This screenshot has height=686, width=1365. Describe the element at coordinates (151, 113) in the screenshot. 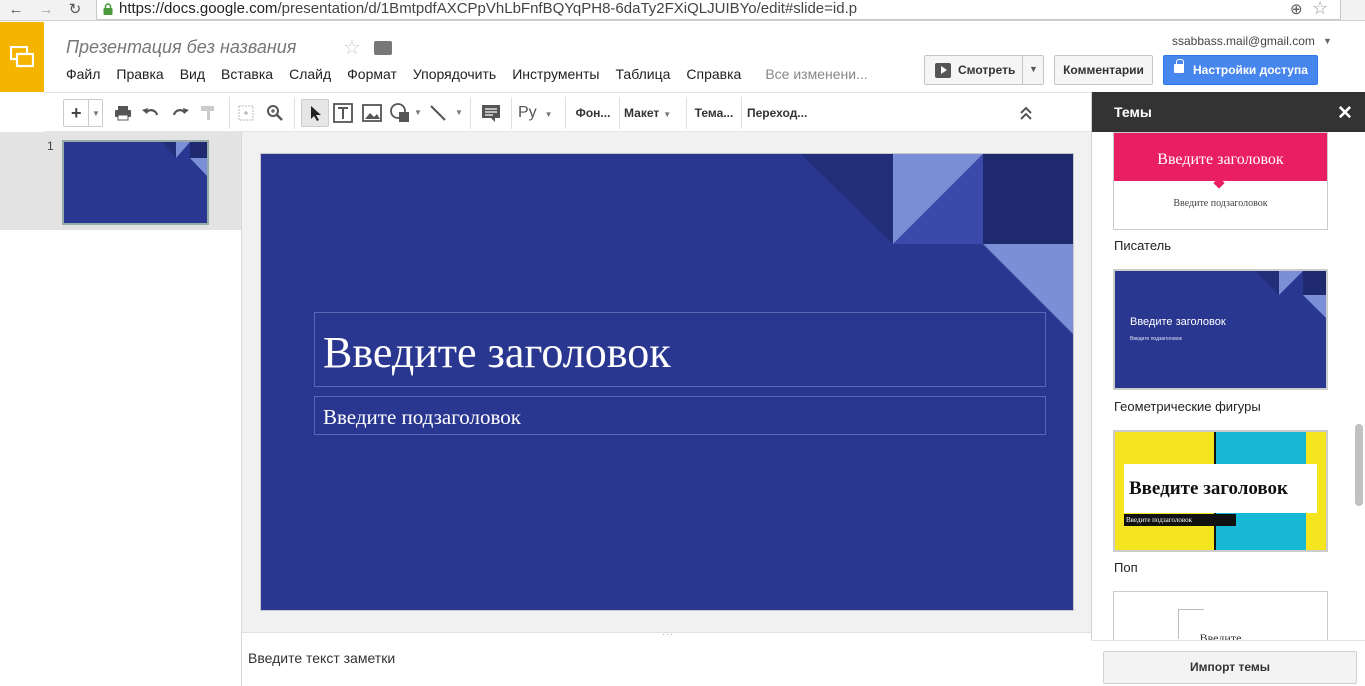

I see `undo-icon` at that location.